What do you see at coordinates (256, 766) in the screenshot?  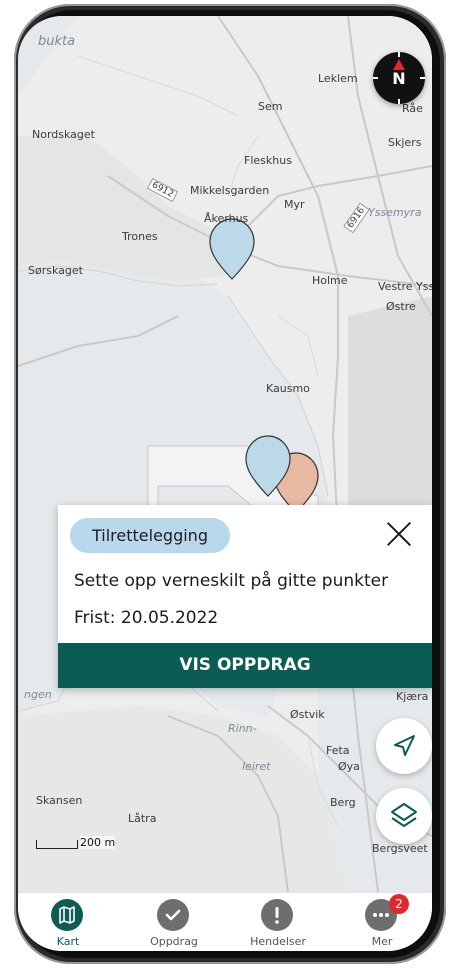 I see `place-label: leiret` at bounding box center [256, 766].